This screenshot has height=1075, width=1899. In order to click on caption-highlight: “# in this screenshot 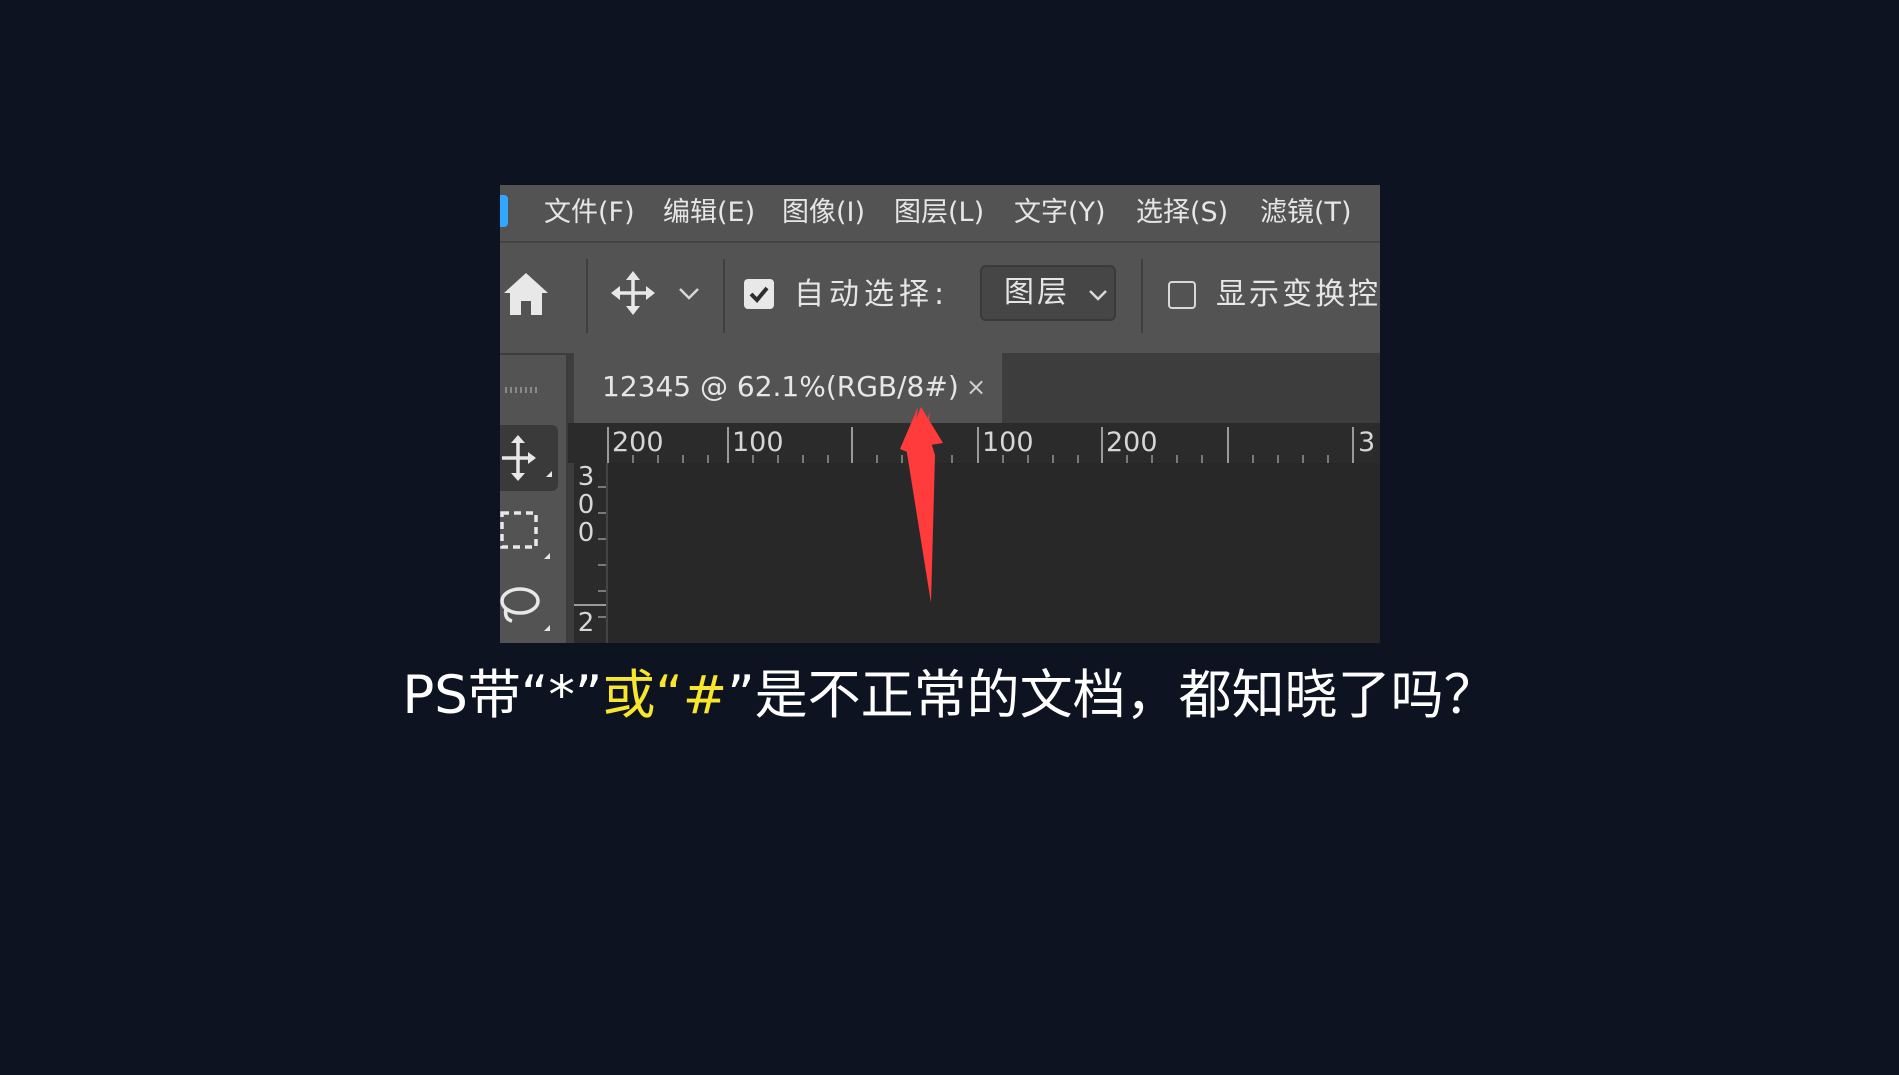, I will do `click(691, 695)`.